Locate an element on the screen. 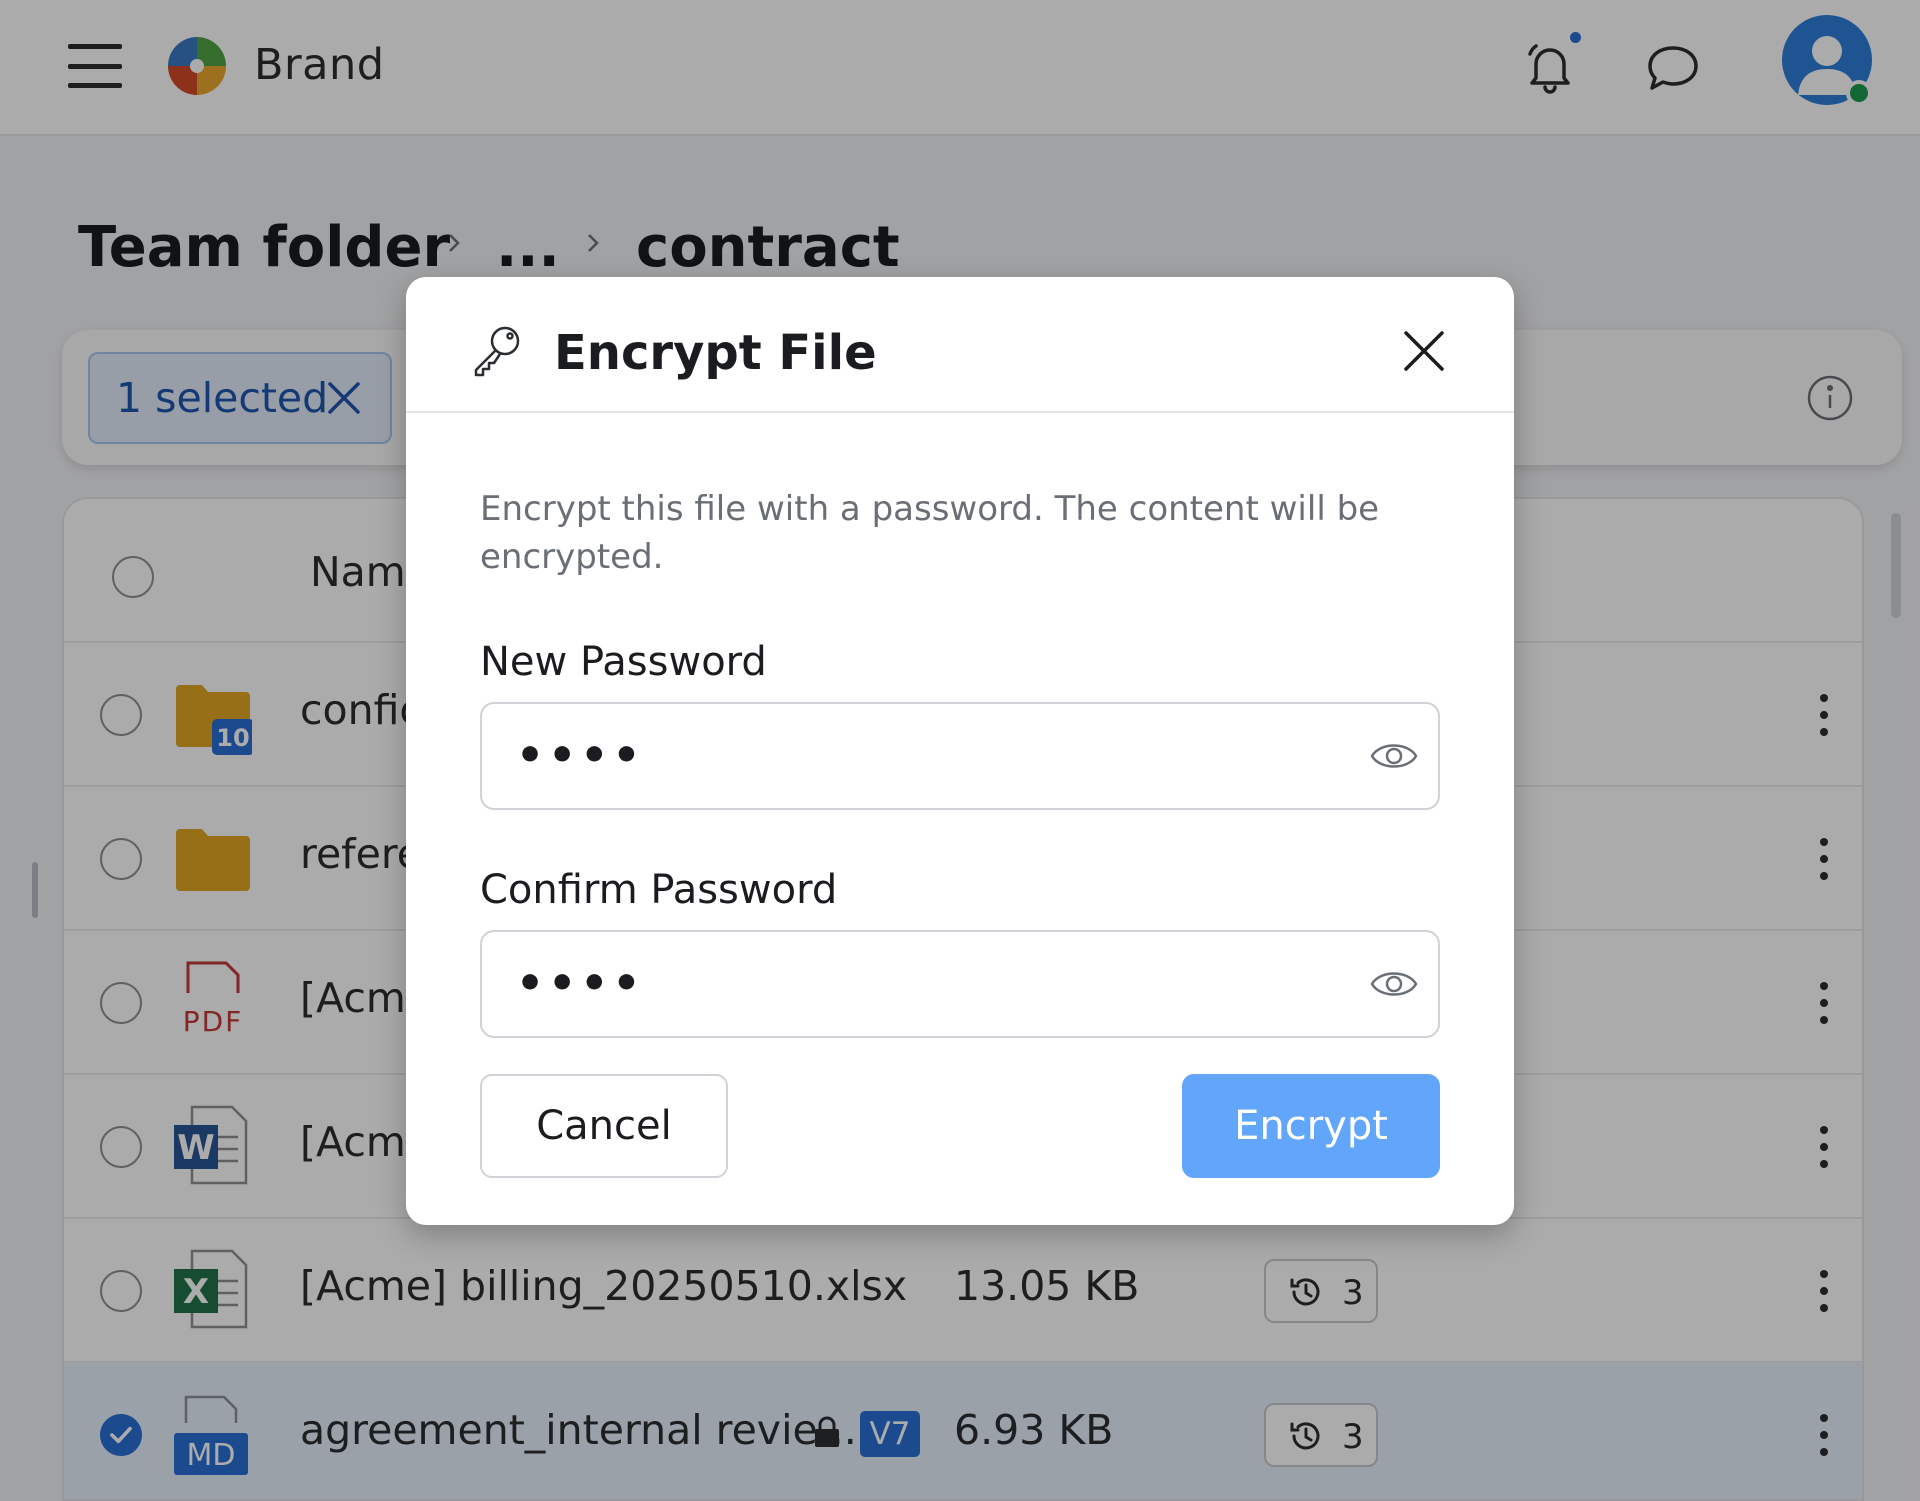  cancel-button: Cancel is located at coordinates (604, 1126).